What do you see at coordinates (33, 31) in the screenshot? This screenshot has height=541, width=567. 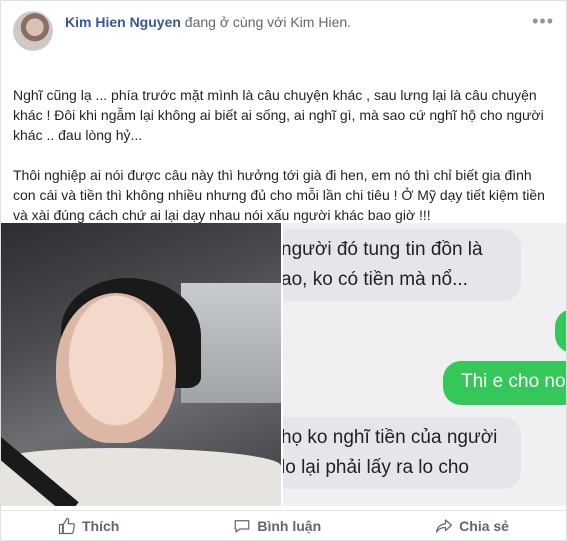 I see `avatar` at bounding box center [33, 31].